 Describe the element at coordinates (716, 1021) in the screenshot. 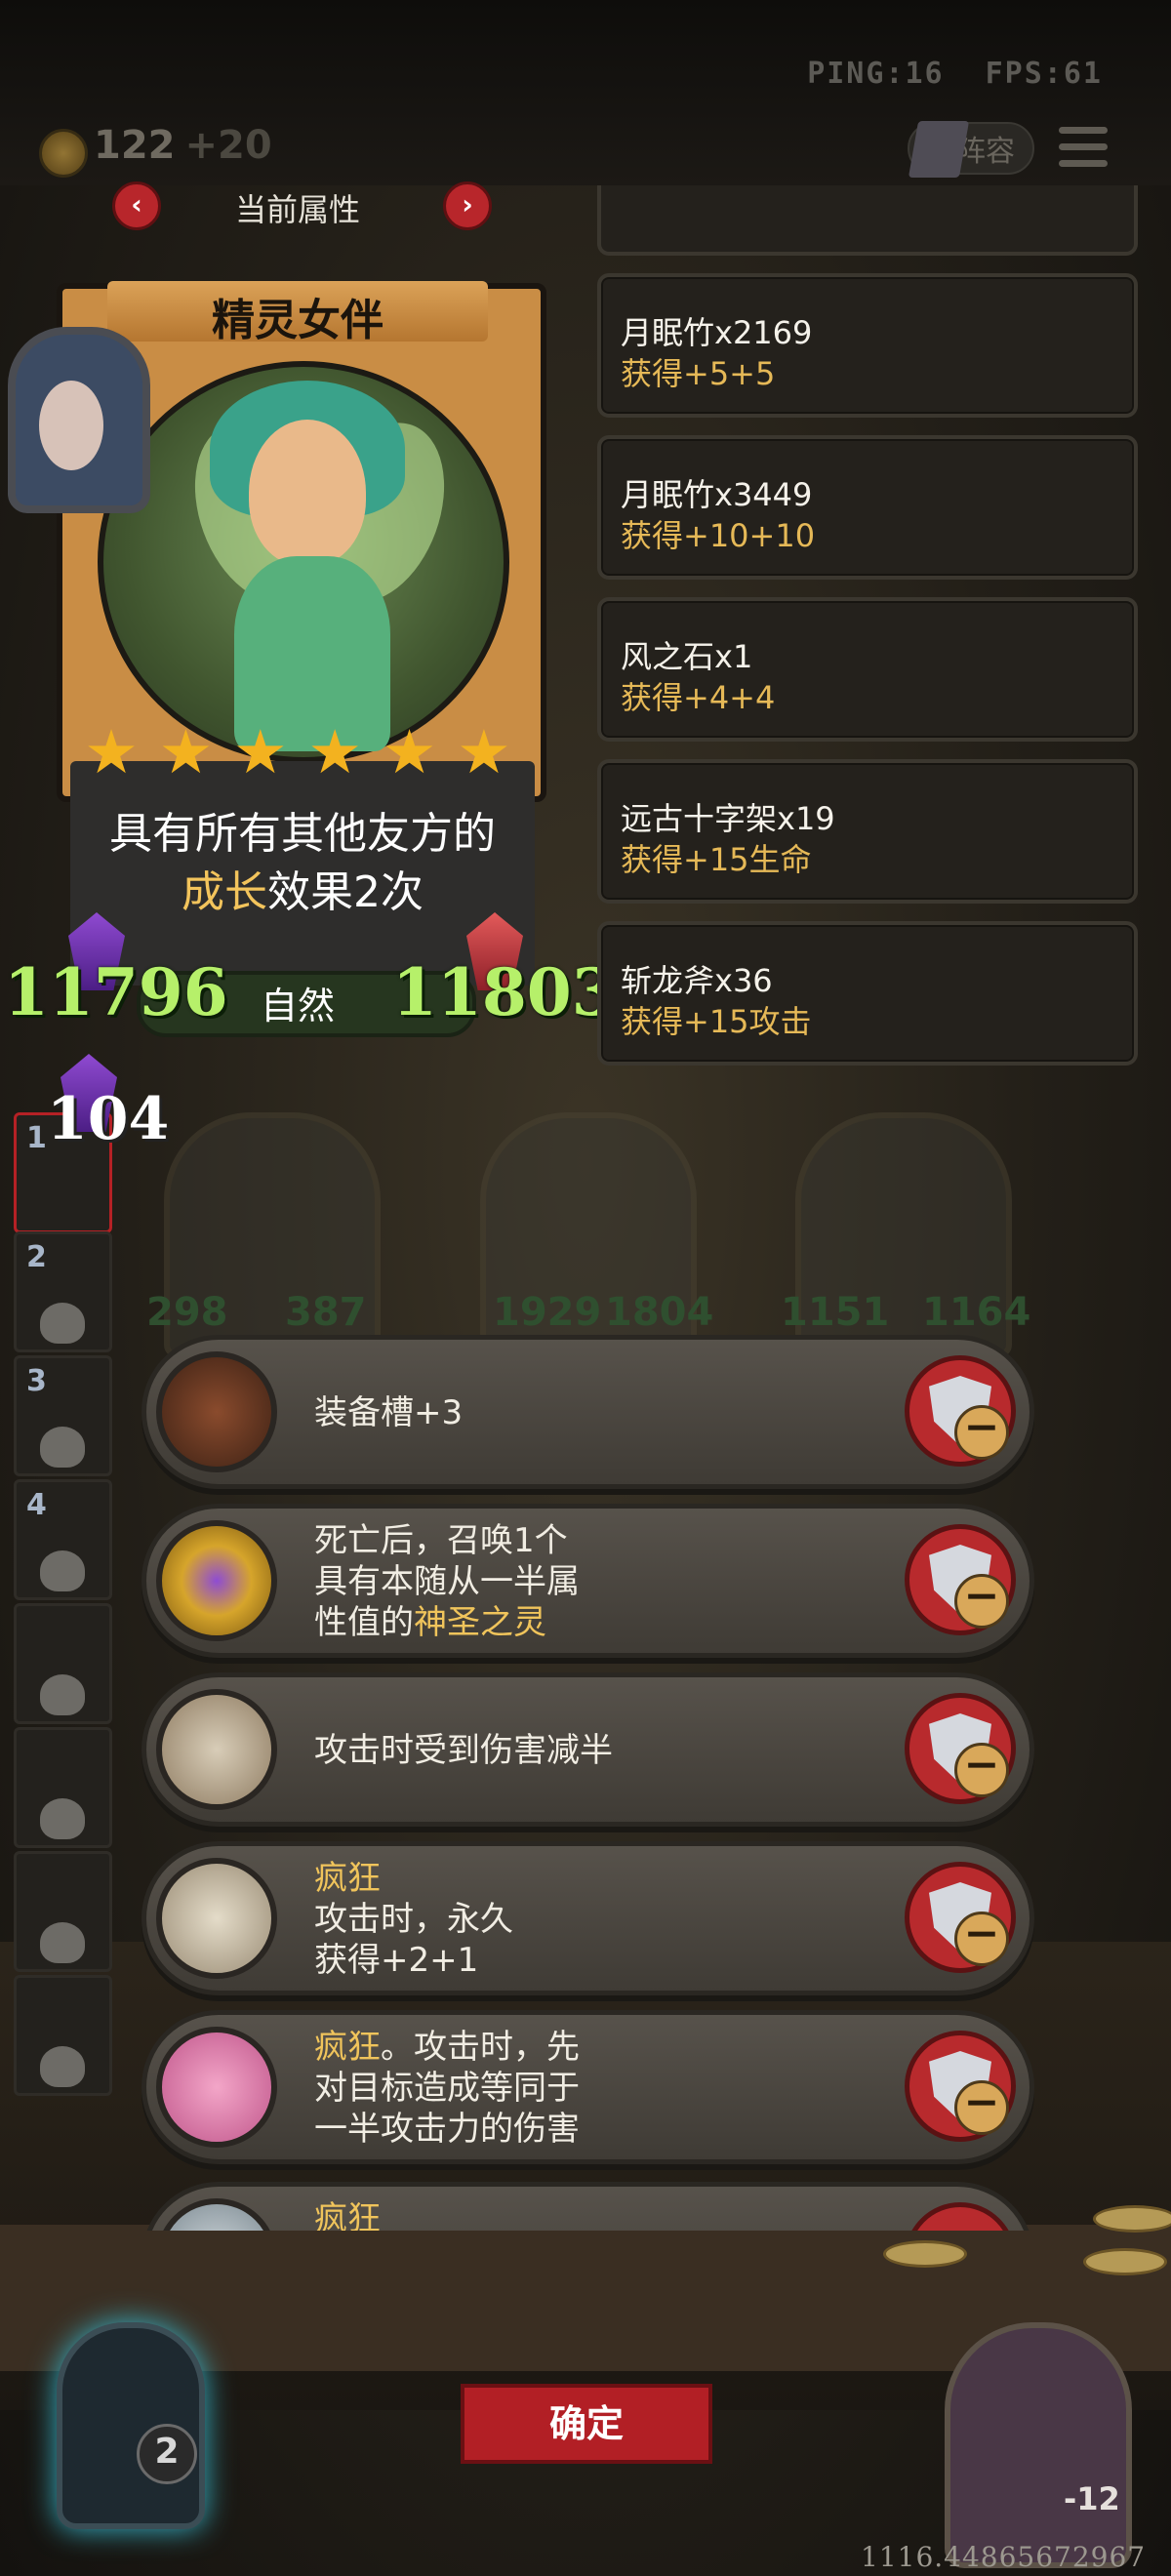

I see `material-gain: 获得+15攻击` at that location.